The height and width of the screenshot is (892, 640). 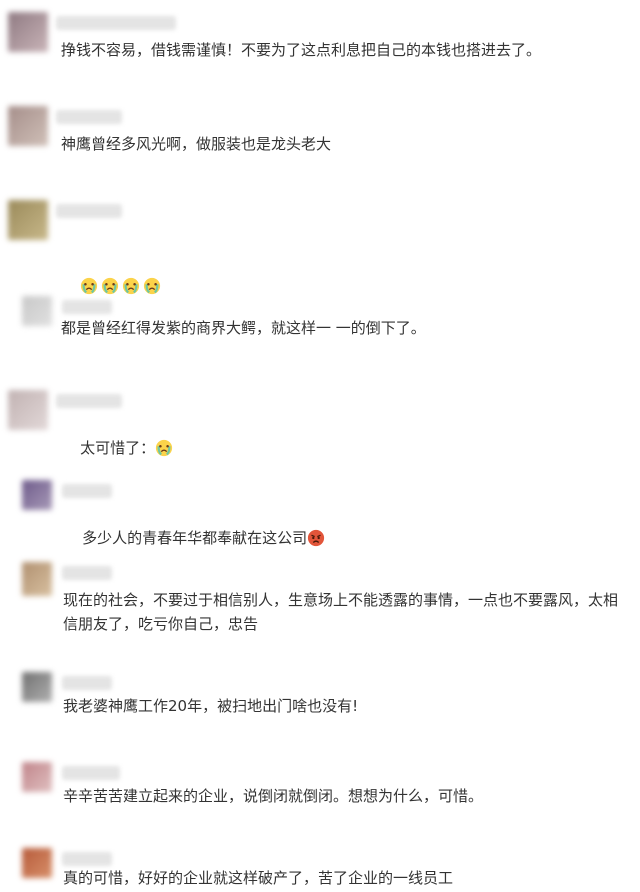 I want to click on comment-text: 都是曾经红得发紫的商界大鳄，就这样一 一的倒下了。, so click(x=243, y=328).